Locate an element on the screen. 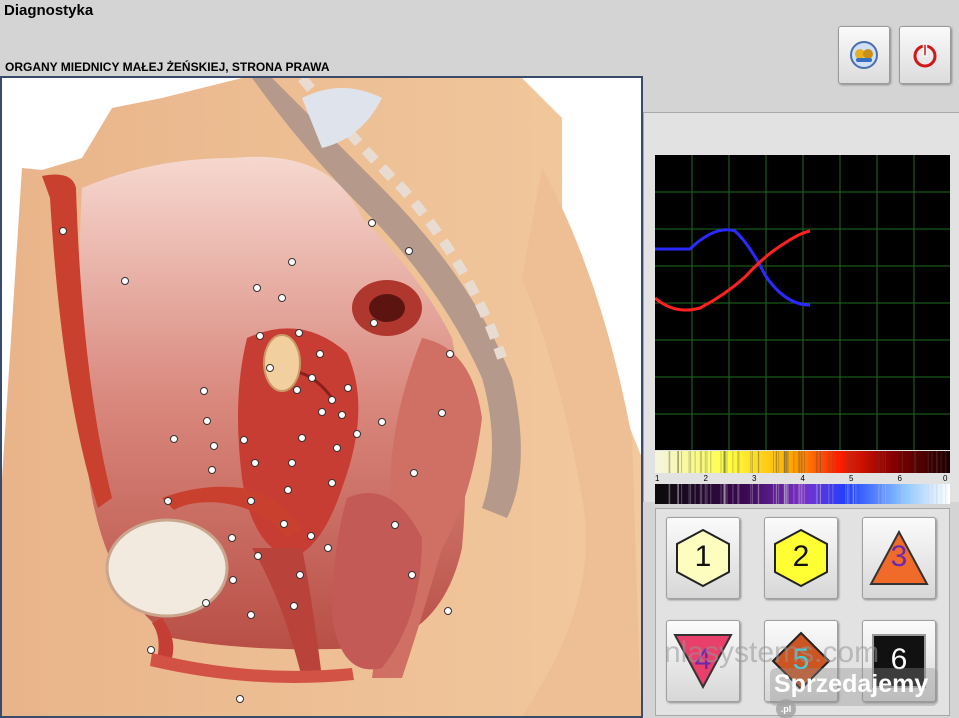  spectrum-tick-label: 1 is located at coordinates (657, 478).